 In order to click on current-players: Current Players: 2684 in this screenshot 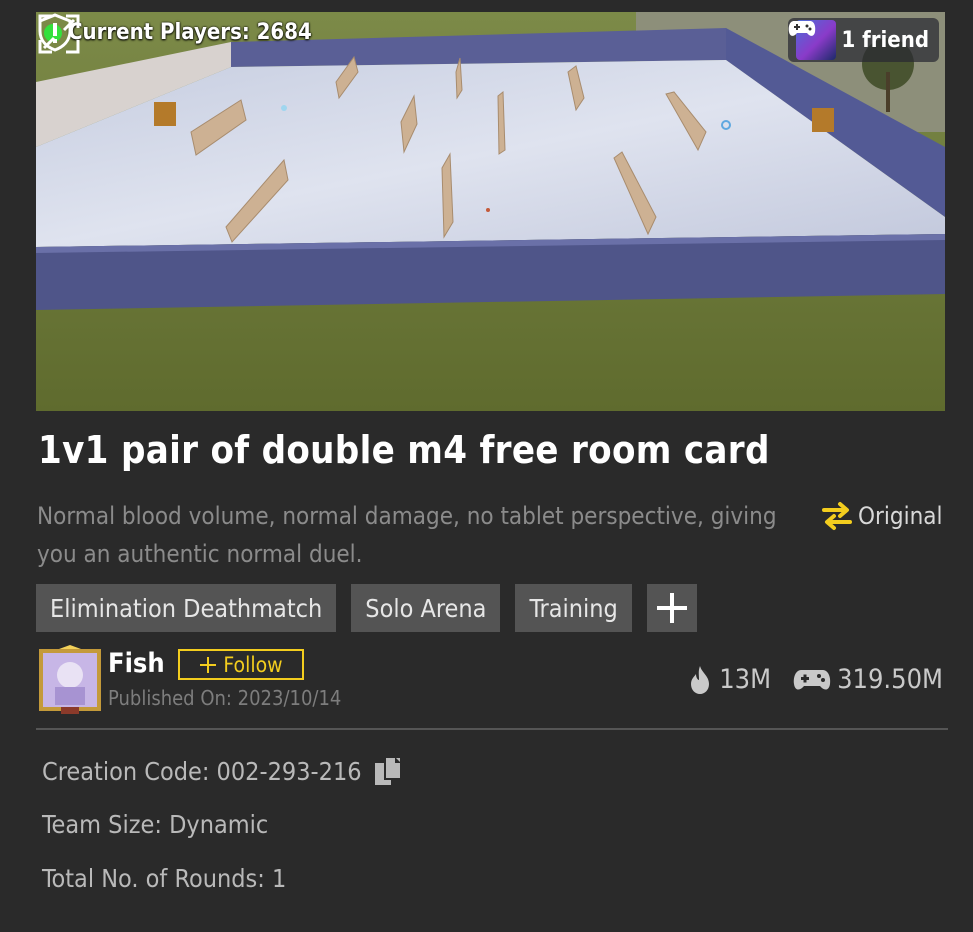, I will do `click(178, 32)`.